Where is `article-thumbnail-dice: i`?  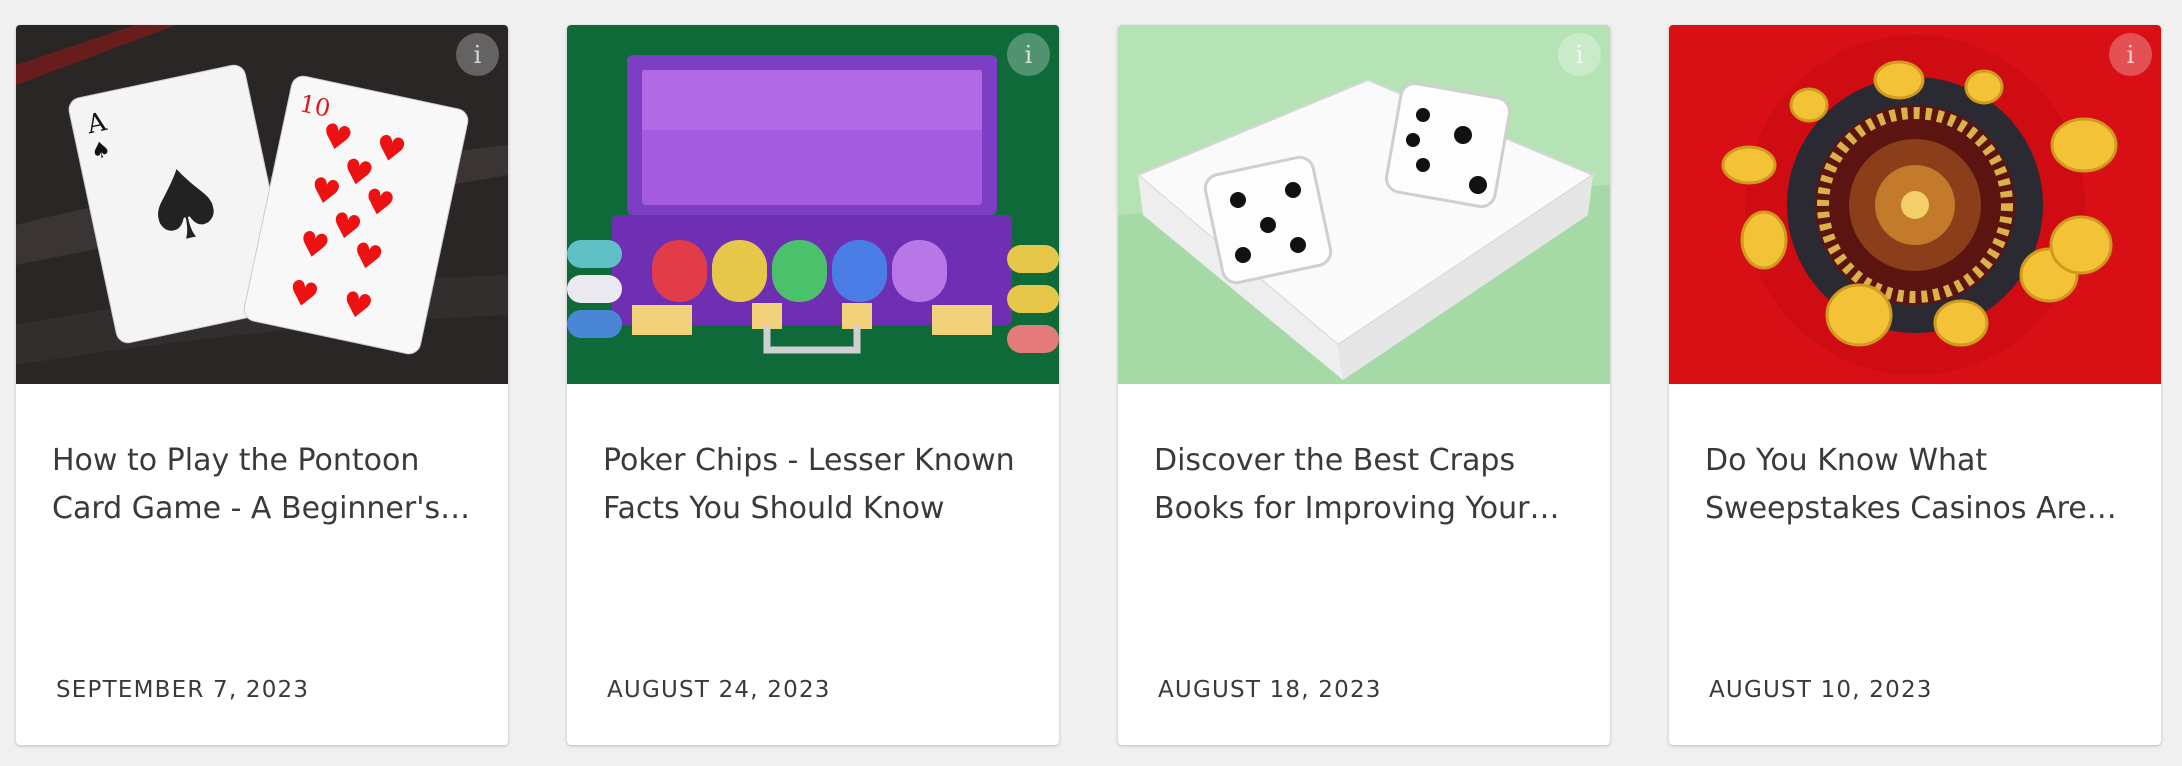 article-thumbnail-dice: i is located at coordinates (1364, 204).